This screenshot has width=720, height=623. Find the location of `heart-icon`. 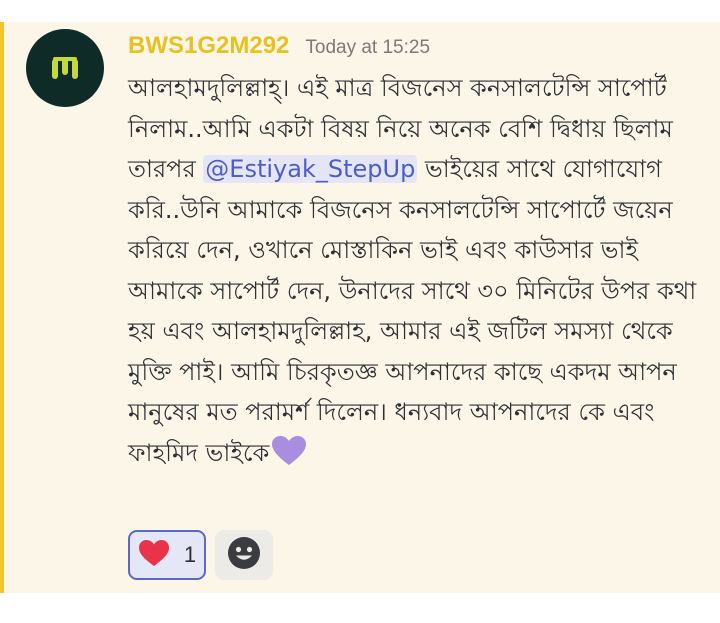

heart-icon is located at coordinates (154, 555).